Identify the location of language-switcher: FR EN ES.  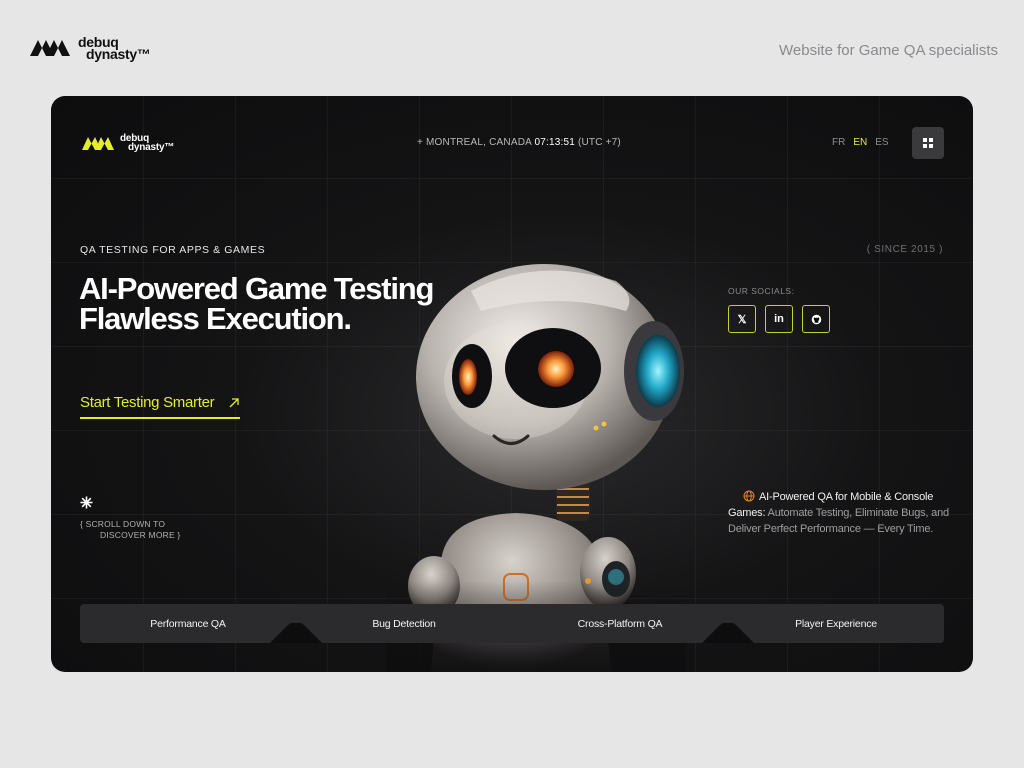
(860, 142).